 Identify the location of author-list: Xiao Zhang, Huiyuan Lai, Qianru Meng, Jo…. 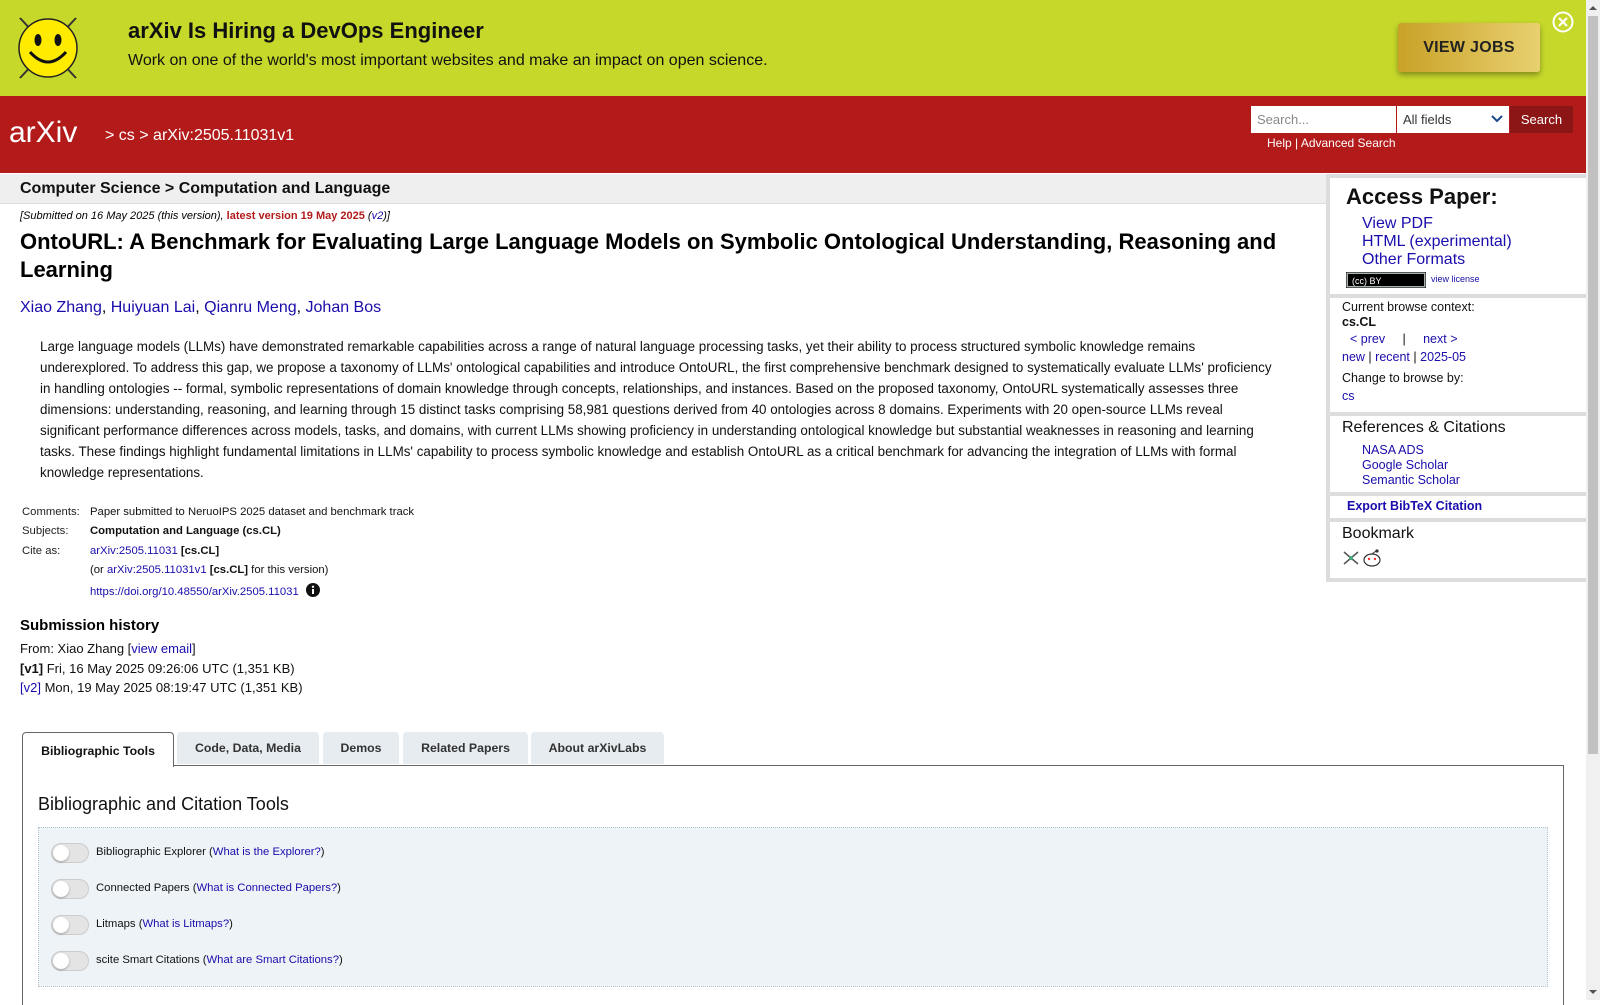
(200, 308).